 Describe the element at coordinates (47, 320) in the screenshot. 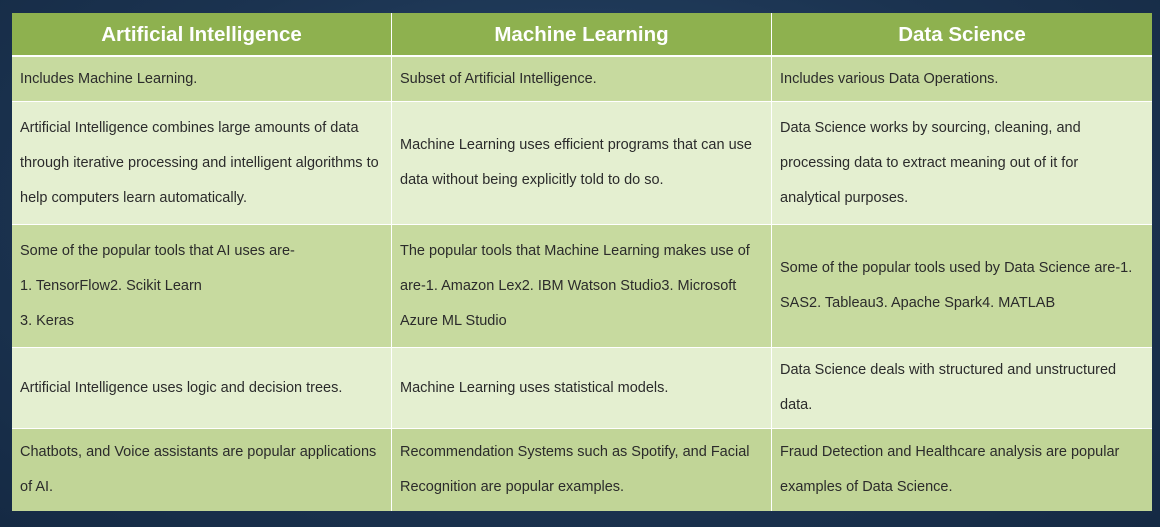

I see `cell-line: 3. Keras` at that location.